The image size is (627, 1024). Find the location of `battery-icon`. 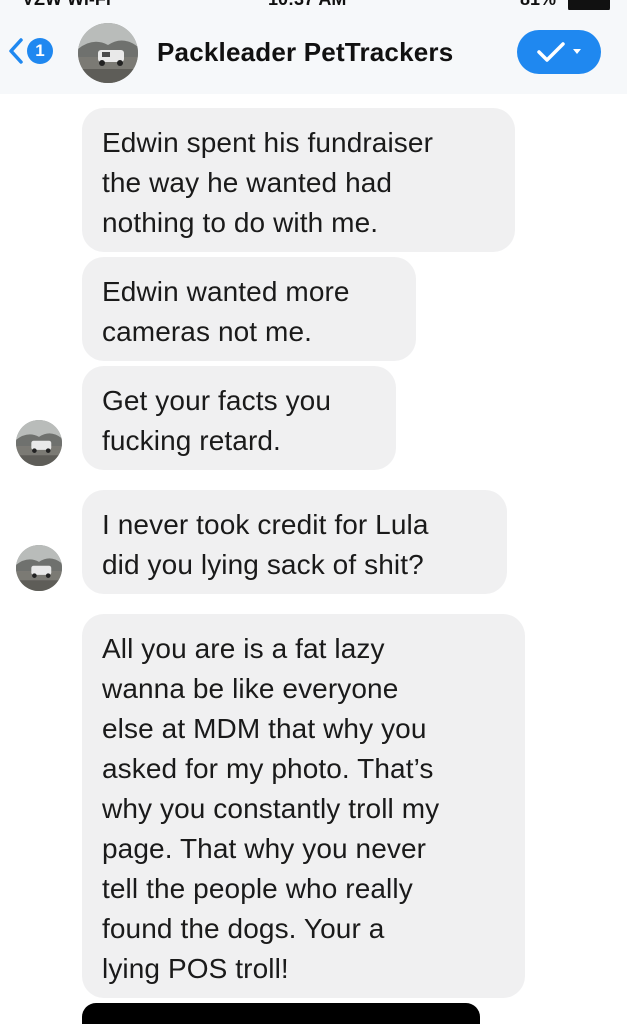

battery-icon is located at coordinates (589, 5).